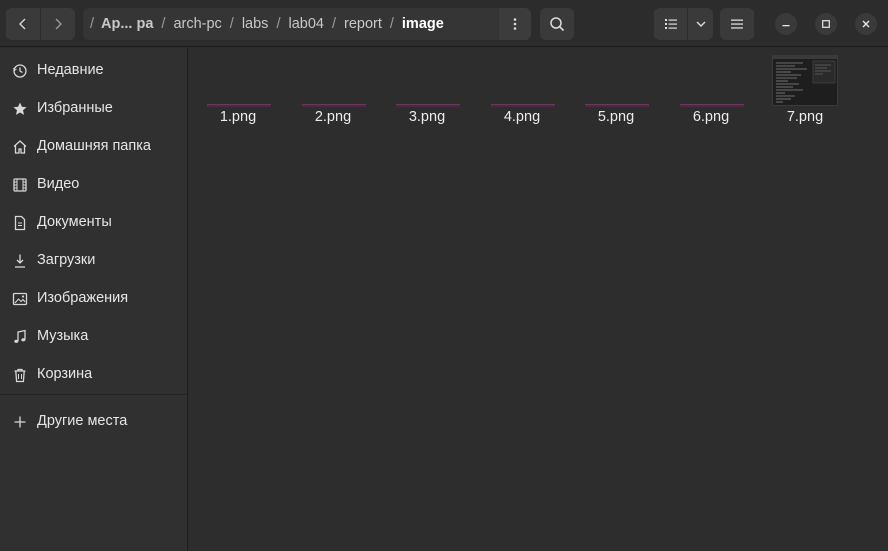 This screenshot has width=888, height=551. Describe the element at coordinates (422, 24) in the screenshot. I see `path-segment-label: image` at that location.